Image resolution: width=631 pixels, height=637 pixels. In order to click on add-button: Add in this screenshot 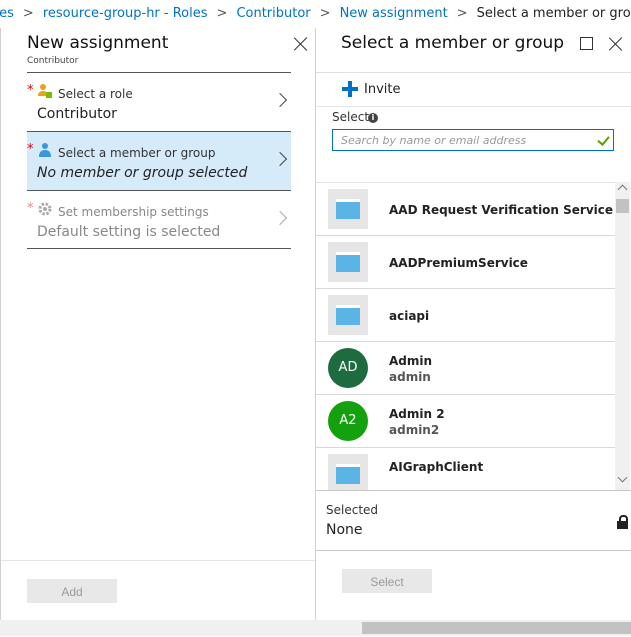, I will do `click(72, 591)`.